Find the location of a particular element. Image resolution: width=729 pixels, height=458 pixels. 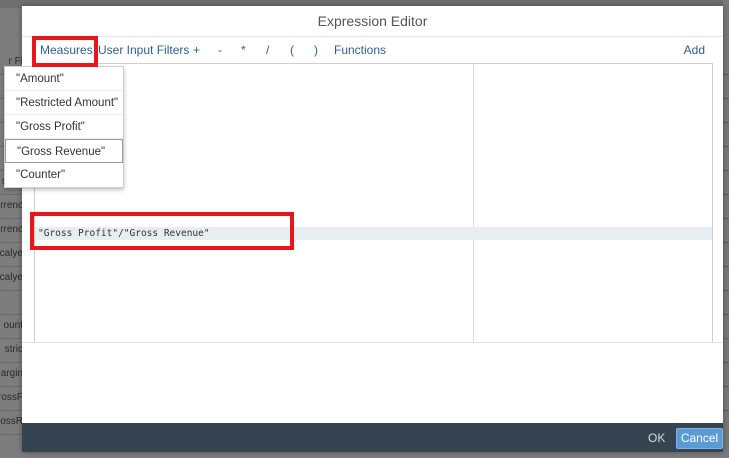

minus-operator-button: - is located at coordinates (220, 50).